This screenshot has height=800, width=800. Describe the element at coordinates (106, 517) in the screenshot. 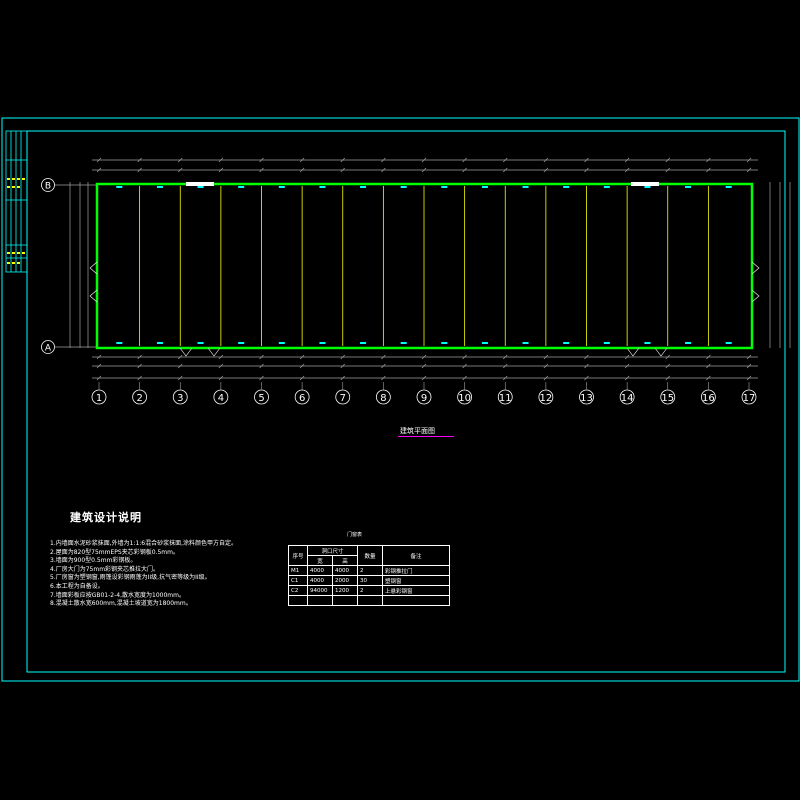

I see `notes-title: 建筑设计说明` at that location.